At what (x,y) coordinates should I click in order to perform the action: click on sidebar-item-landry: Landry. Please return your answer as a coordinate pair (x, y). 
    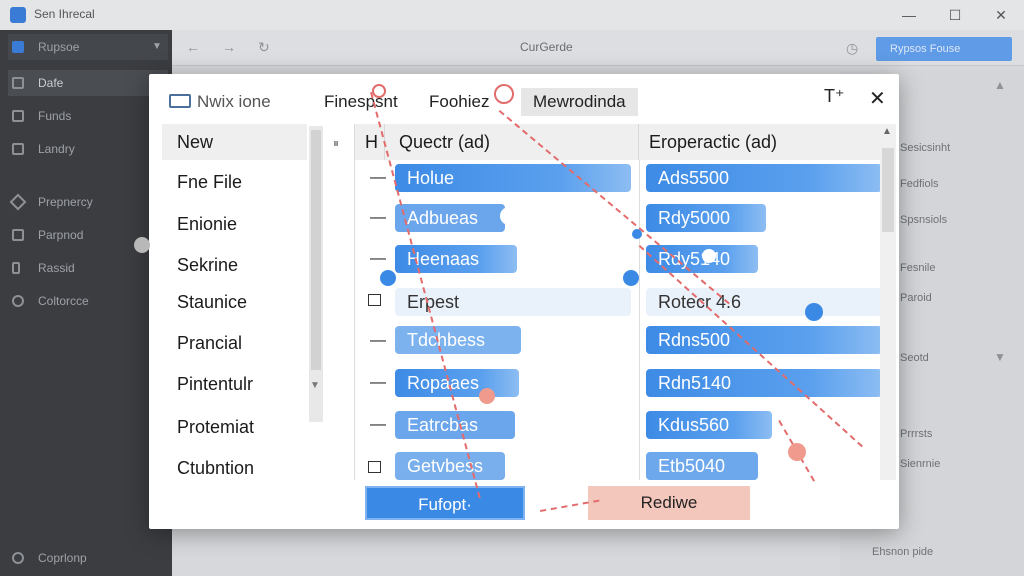
    Looking at the image, I should click on (88, 149).